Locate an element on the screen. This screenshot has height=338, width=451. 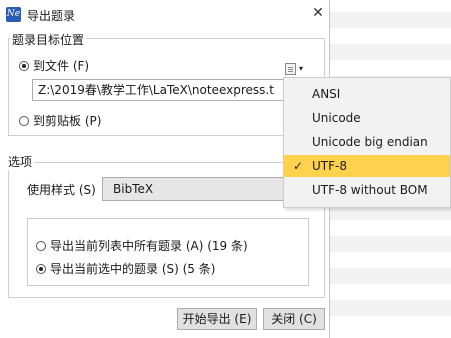
encoding-dropdown-button: ▾ is located at coordinates (297, 69).